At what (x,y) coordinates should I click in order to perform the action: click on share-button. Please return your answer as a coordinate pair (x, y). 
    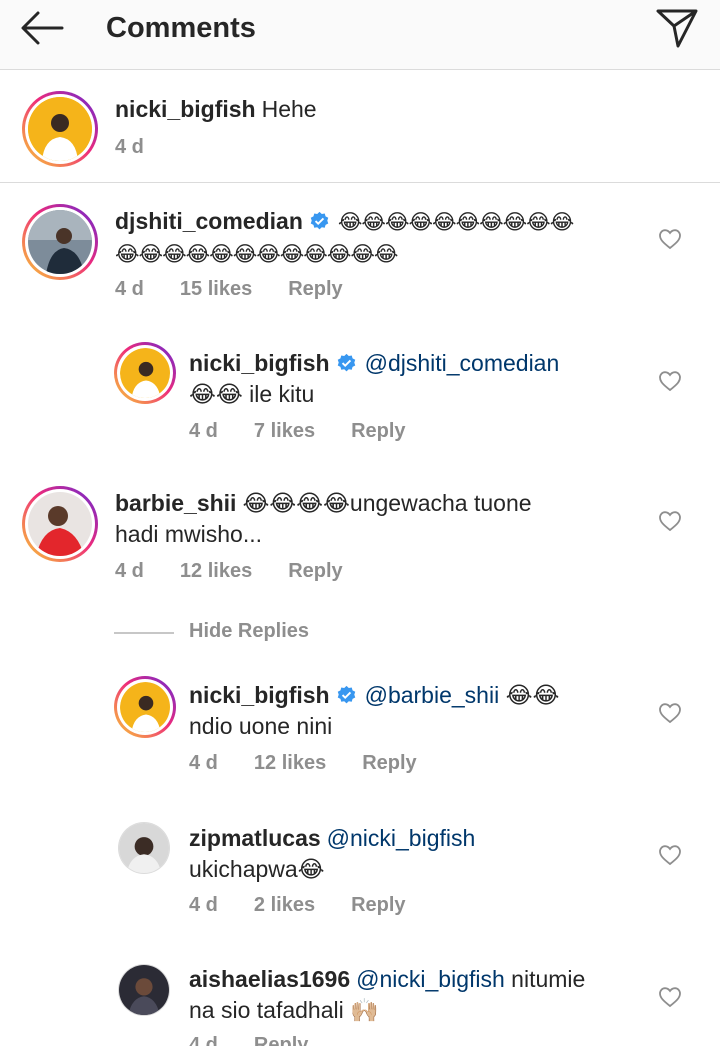
    Looking at the image, I should click on (677, 28).